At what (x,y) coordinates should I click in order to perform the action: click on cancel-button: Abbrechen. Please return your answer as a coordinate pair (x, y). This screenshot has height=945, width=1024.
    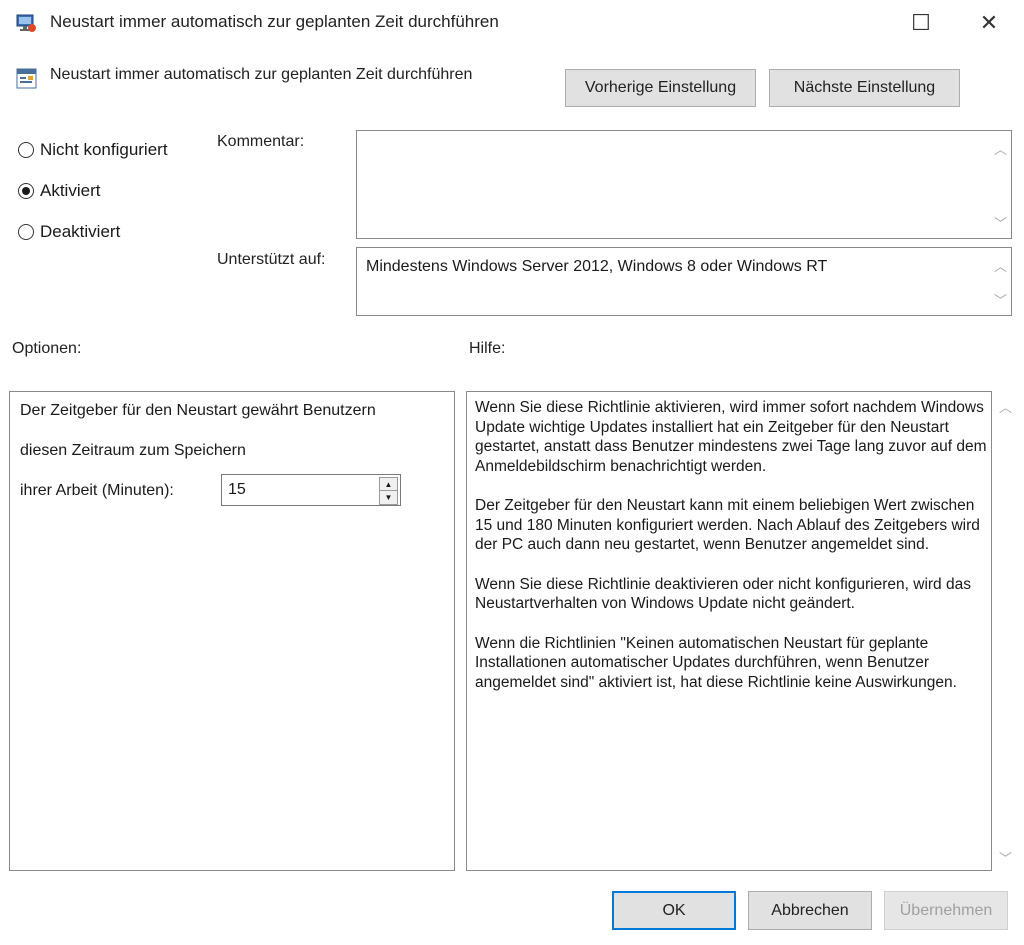
    Looking at the image, I should click on (810, 910).